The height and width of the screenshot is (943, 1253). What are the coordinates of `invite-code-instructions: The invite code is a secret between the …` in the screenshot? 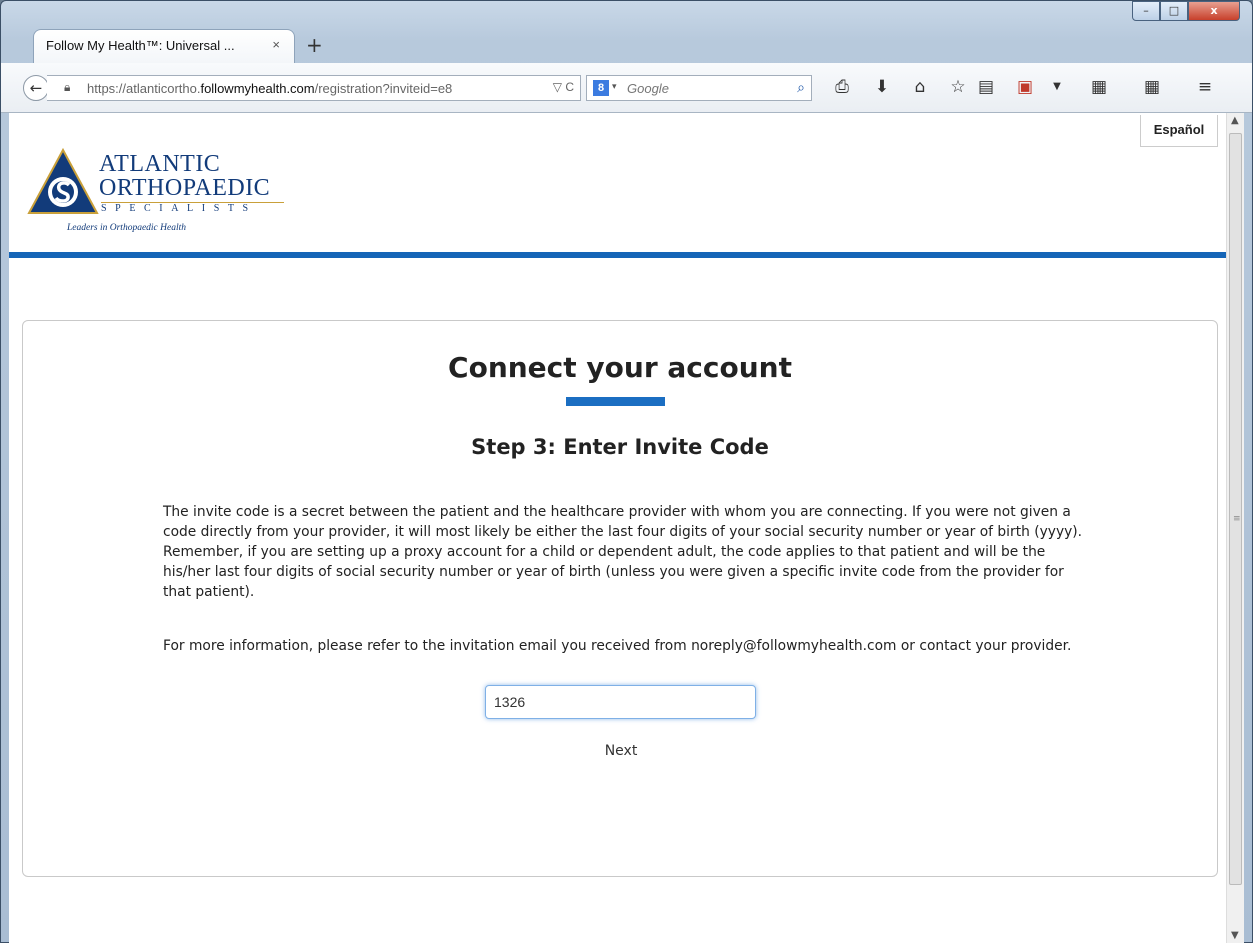 It's located at (623, 552).